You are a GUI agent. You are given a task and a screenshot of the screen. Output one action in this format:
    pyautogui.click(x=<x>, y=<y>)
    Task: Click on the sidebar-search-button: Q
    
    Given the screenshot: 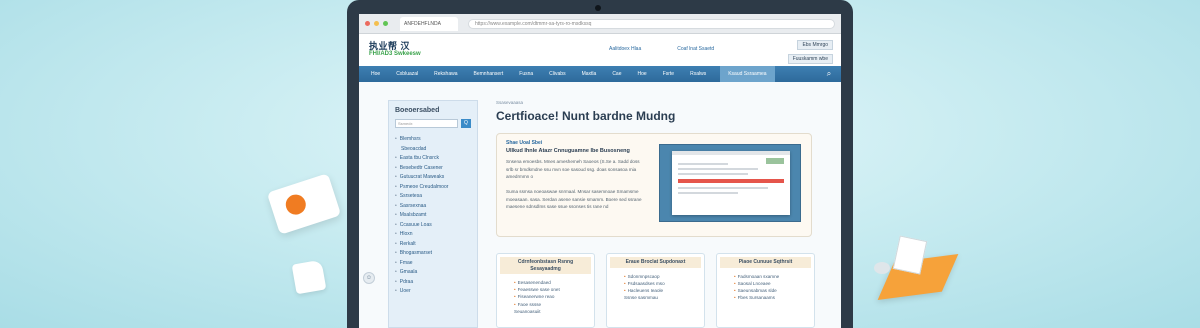 What is the action you would take?
    pyautogui.click(x=466, y=123)
    